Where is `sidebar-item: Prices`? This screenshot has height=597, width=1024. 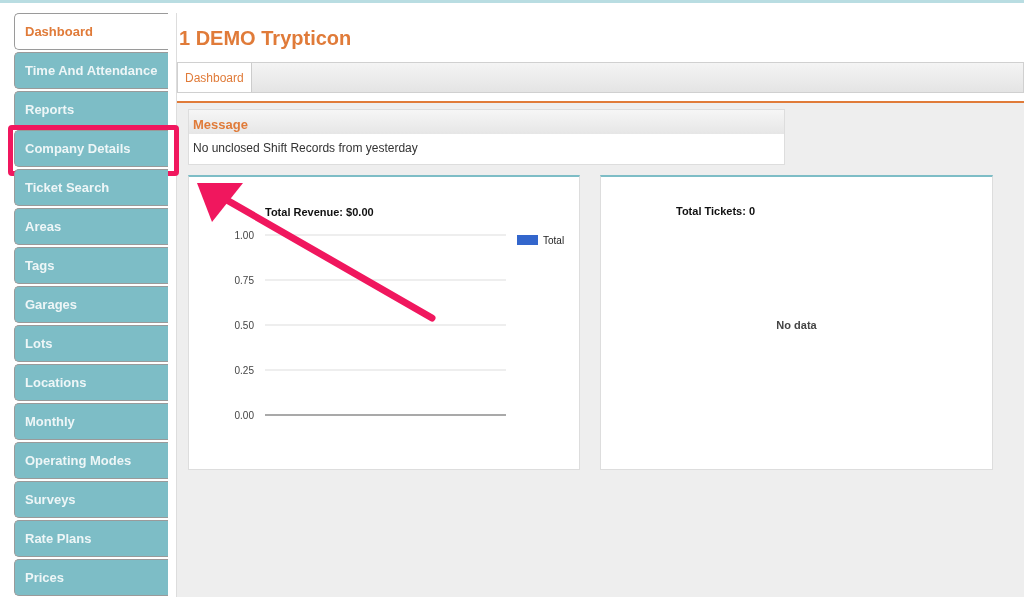 sidebar-item: Prices is located at coordinates (91, 577).